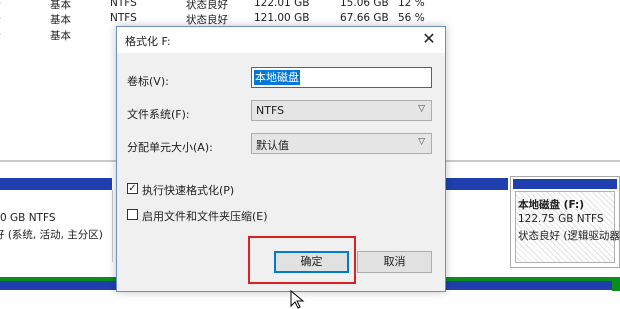 Image resolution: width=620 pixels, height=309 pixels. I want to click on volume-free: 67.66 GB, so click(364, 18).